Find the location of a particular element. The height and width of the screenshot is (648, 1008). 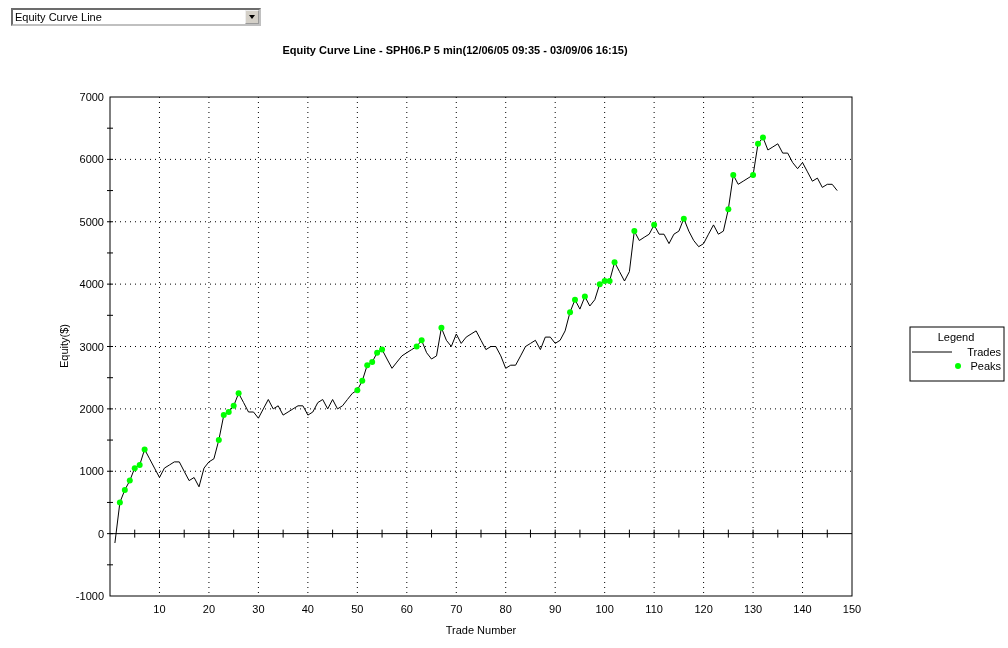

x-tick-label: 100 is located at coordinates (604, 609).